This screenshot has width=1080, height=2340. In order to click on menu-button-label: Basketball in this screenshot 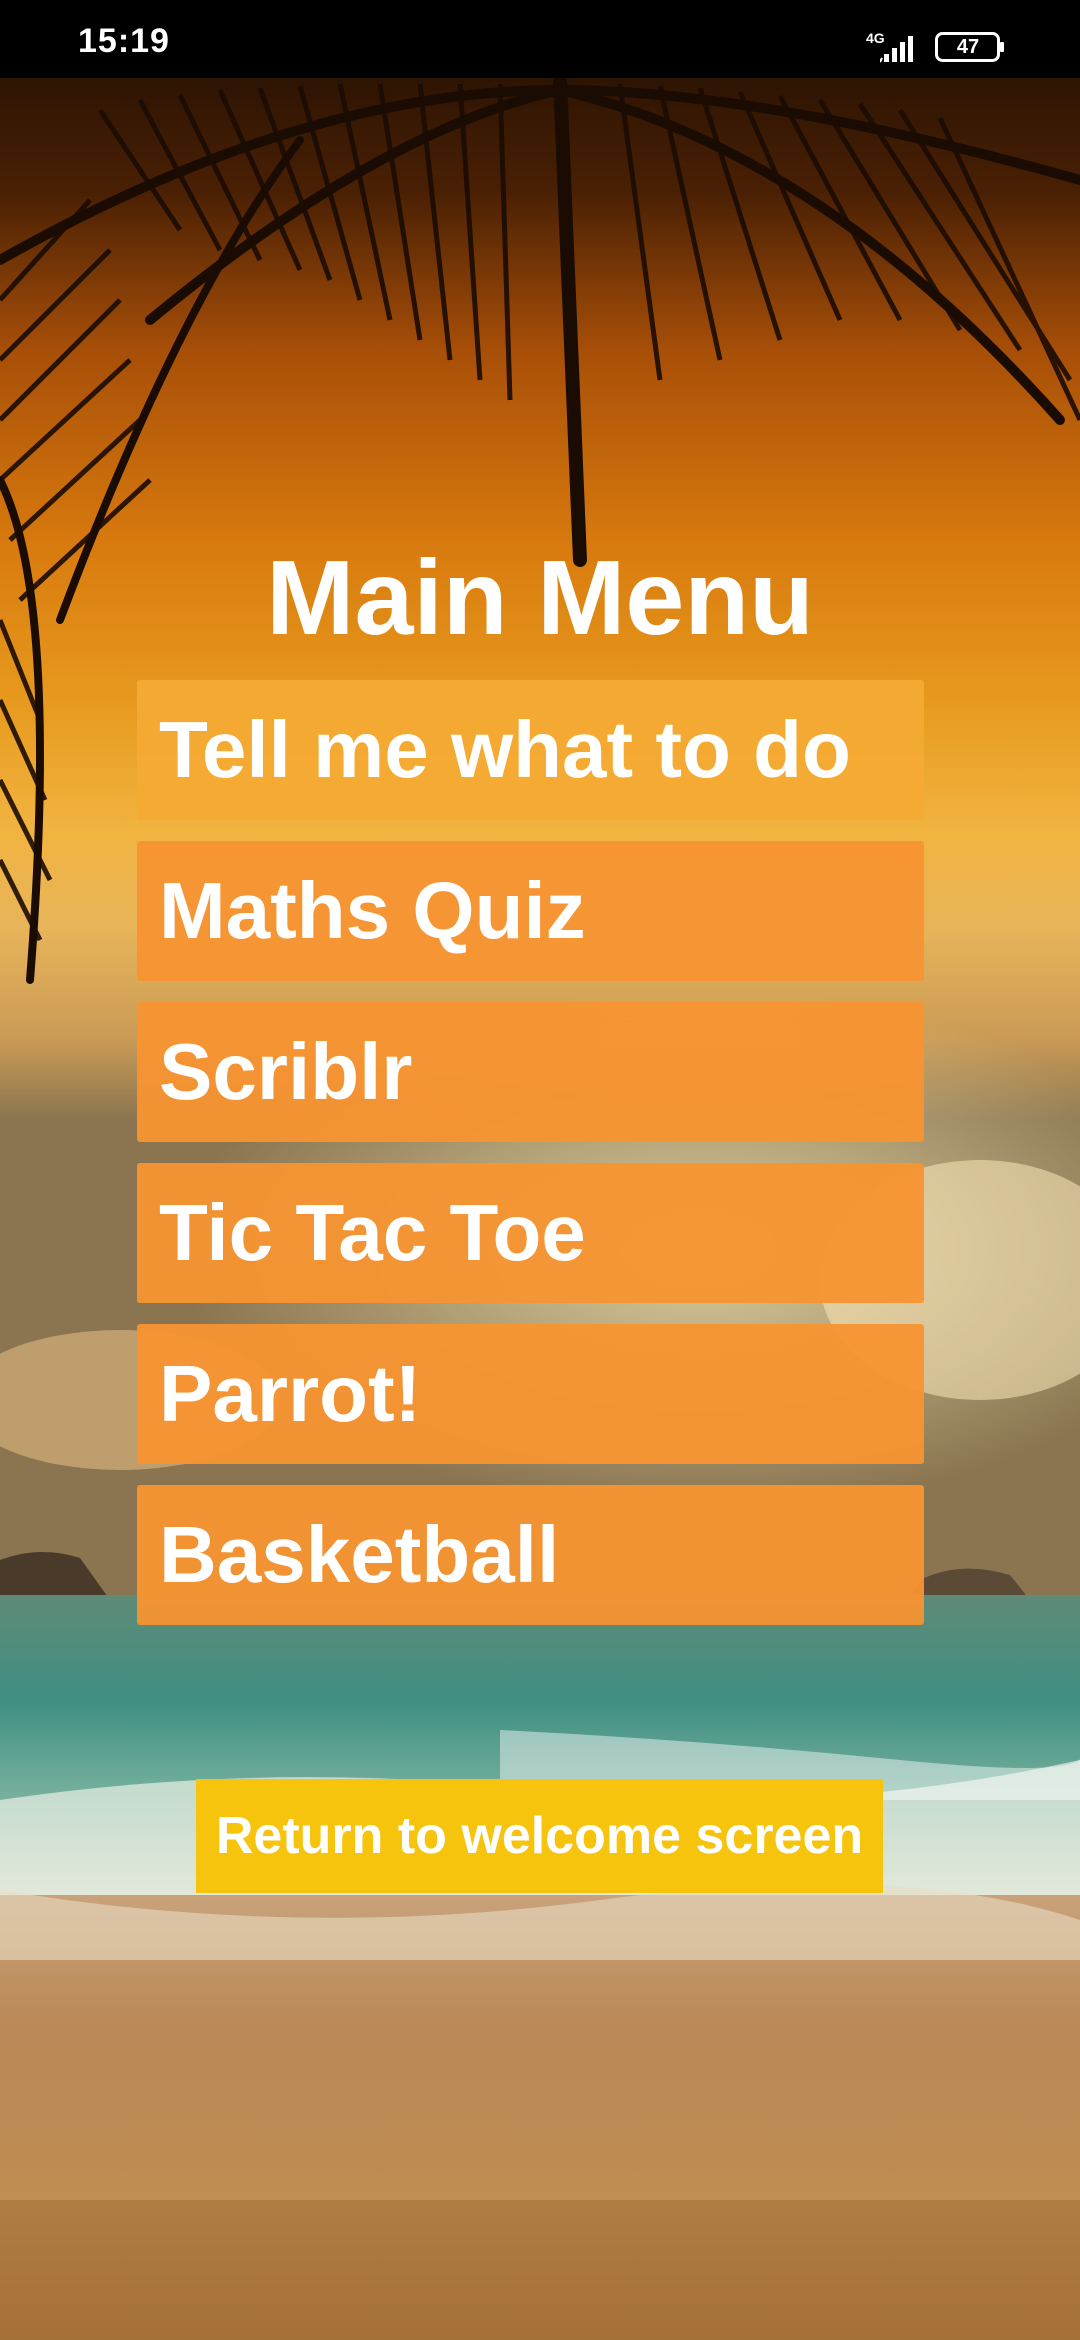, I will do `click(359, 1554)`.